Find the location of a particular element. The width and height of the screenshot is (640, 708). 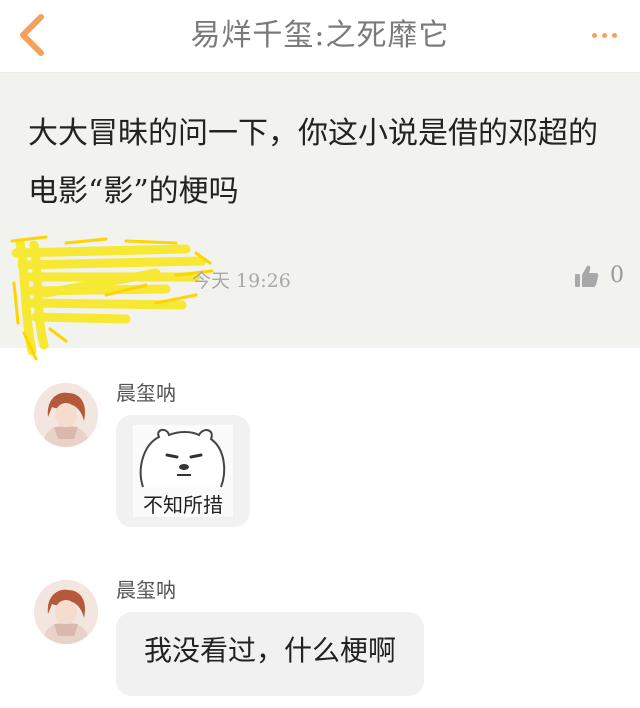

like-button: 0 is located at coordinates (599, 275).